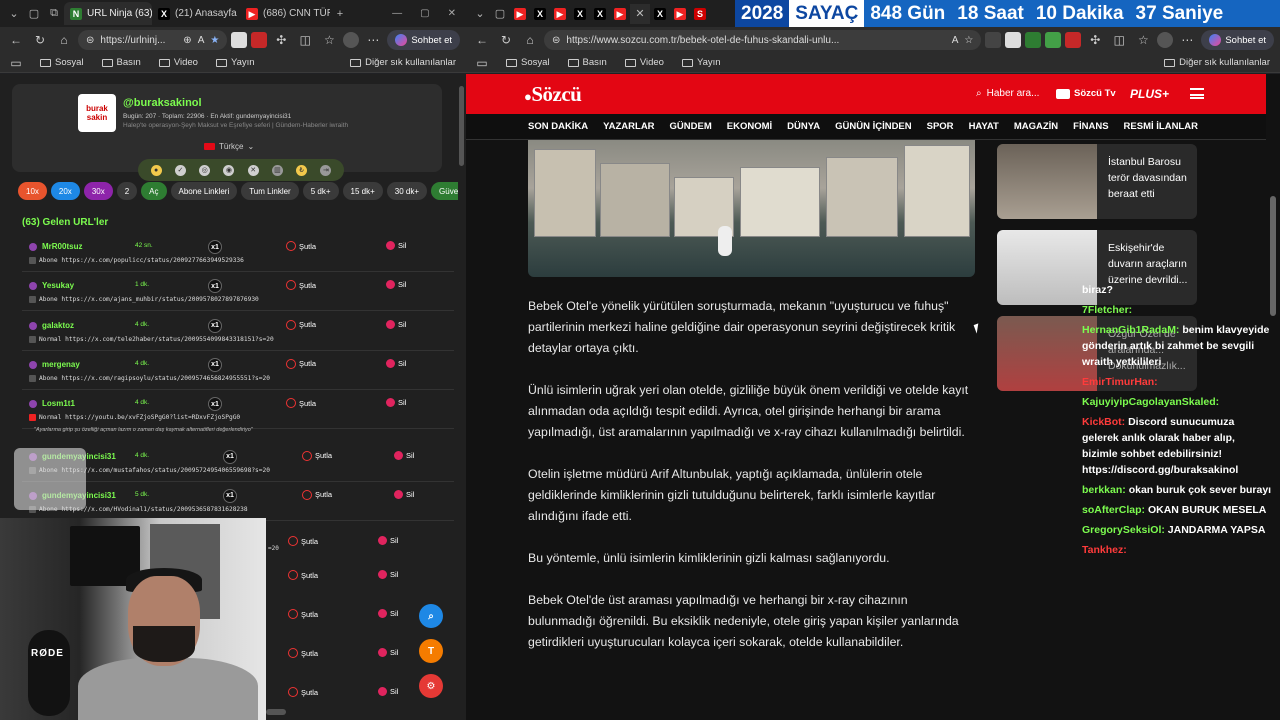 This screenshot has width=1280, height=720. I want to click on settings-icon: ⚙, so click(431, 686).